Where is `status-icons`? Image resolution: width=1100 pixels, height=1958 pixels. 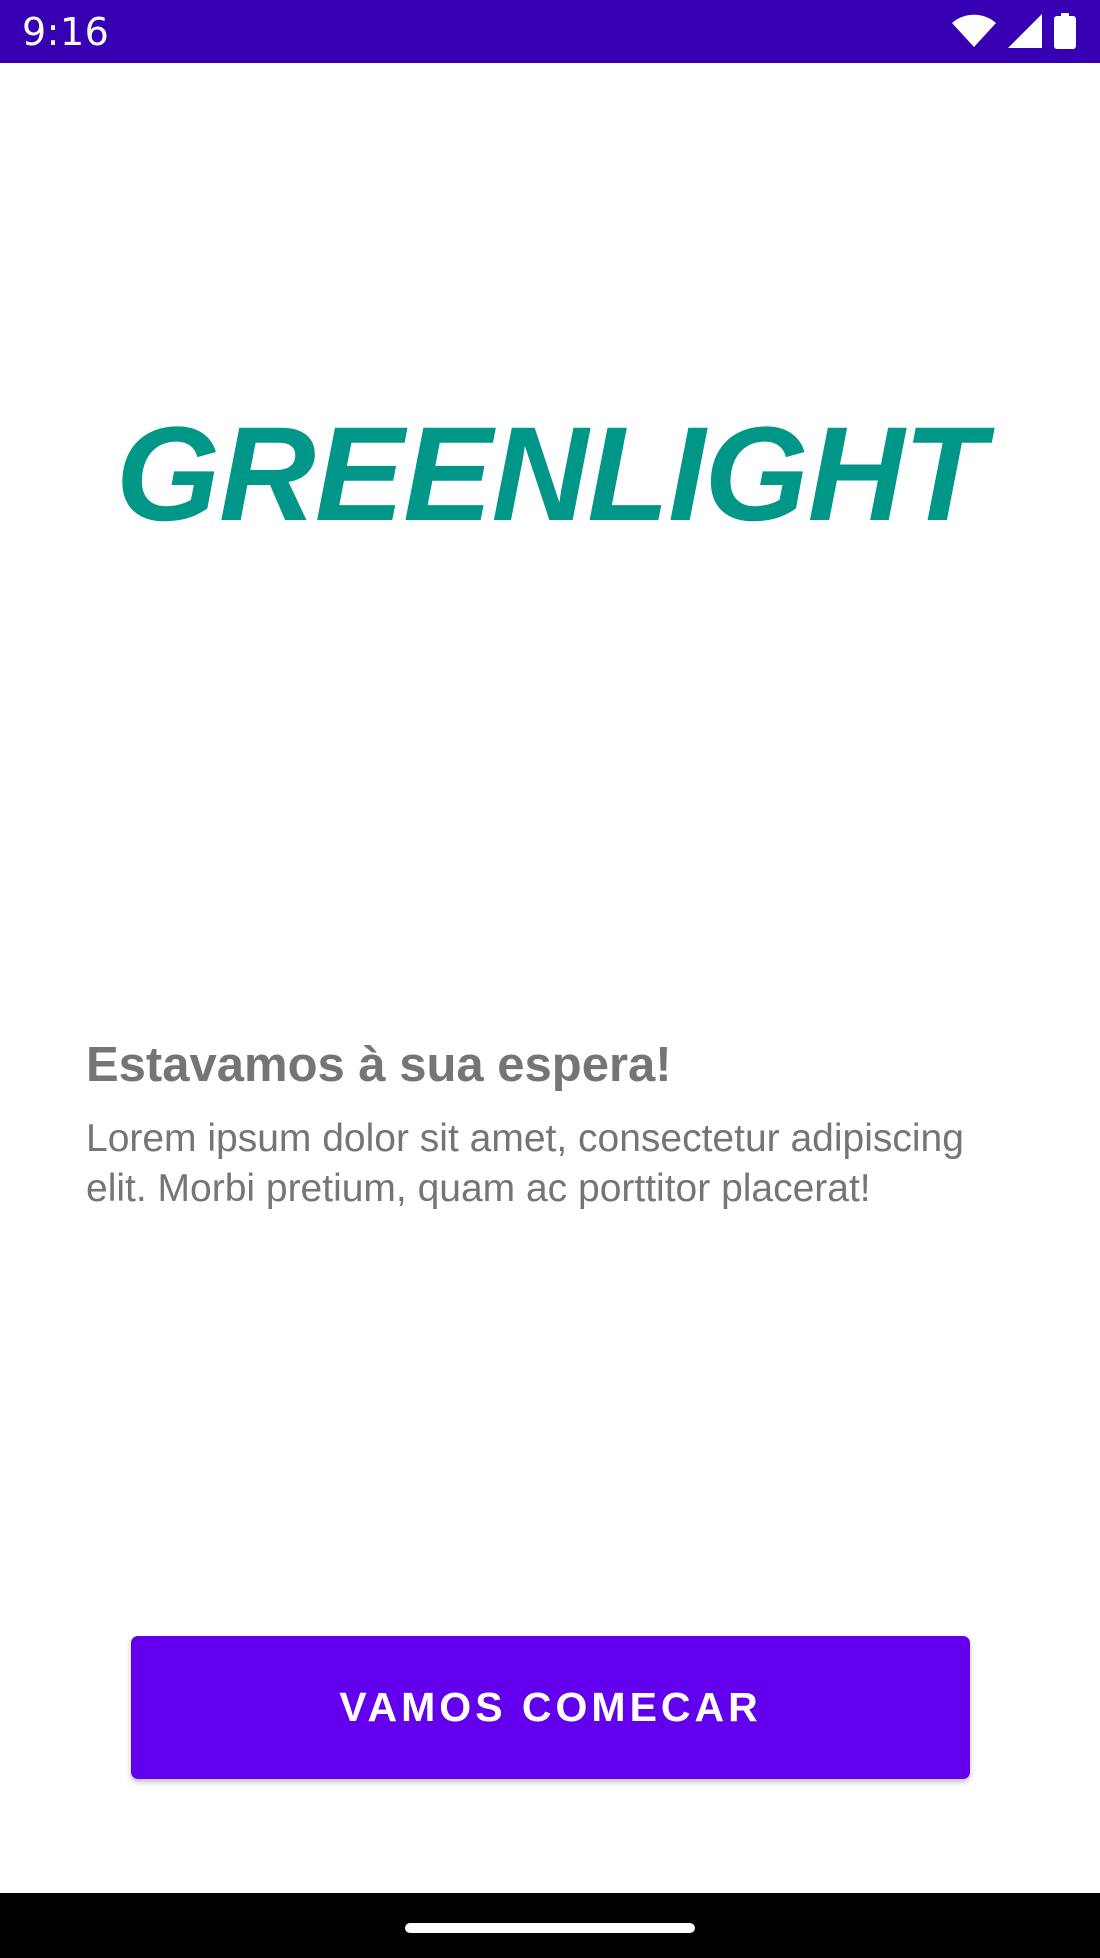 status-icons is located at coordinates (1014, 31).